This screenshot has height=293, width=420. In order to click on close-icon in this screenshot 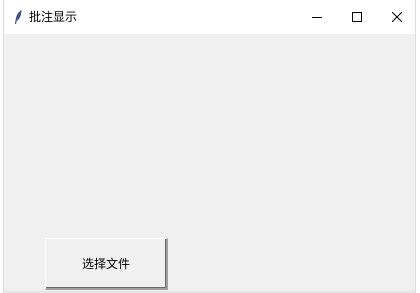, I will do `click(397, 17)`.